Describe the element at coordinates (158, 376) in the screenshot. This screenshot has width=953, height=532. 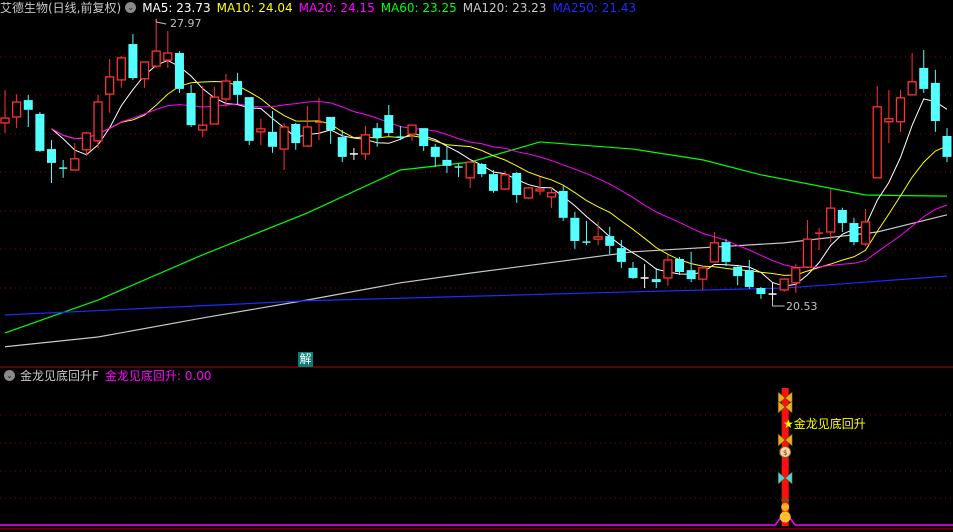
I see `indicator-value: 金龙见底回升: 0.00` at that location.